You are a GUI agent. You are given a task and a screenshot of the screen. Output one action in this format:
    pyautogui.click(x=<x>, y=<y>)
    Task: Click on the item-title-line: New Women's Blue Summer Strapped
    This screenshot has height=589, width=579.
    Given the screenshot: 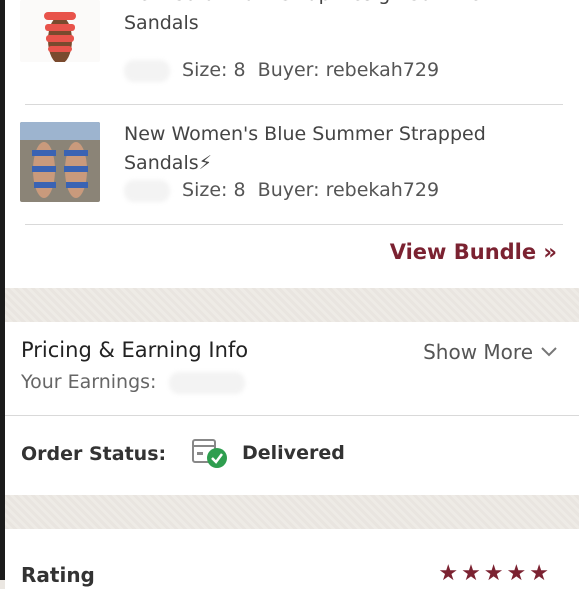 What is the action you would take?
    pyautogui.click(x=305, y=134)
    